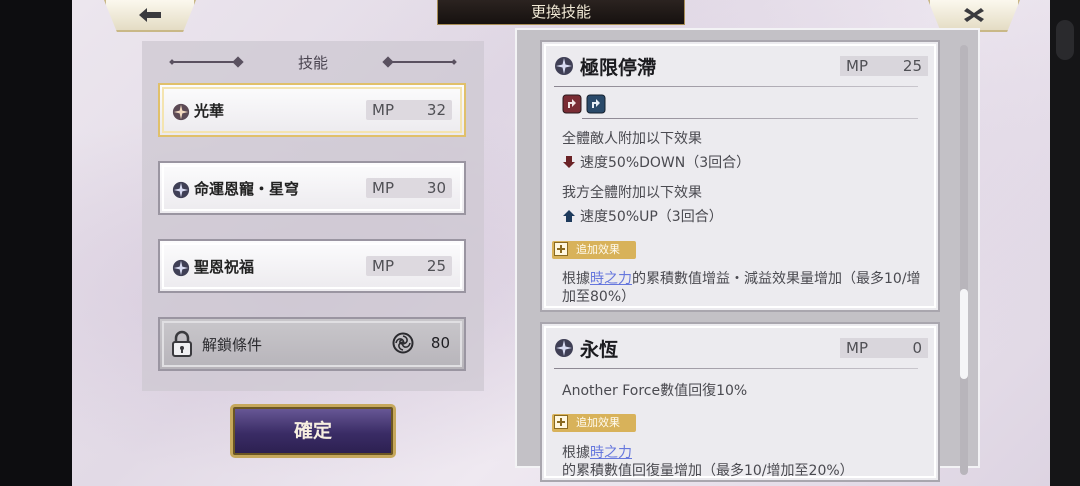  What do you see at coordinates (884, 348) in the screenshot?
I see `mp-cost: MP 0` at bounding box center [884, 348].